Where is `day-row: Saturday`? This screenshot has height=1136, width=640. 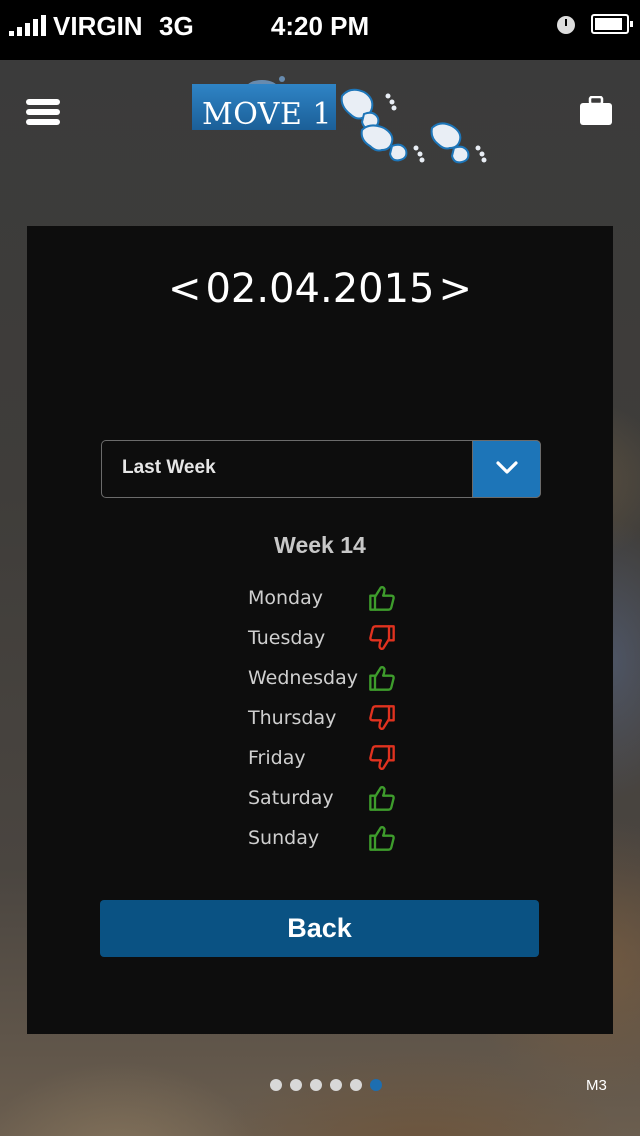 day-row: Saturday is located at coordinates (348, 801).